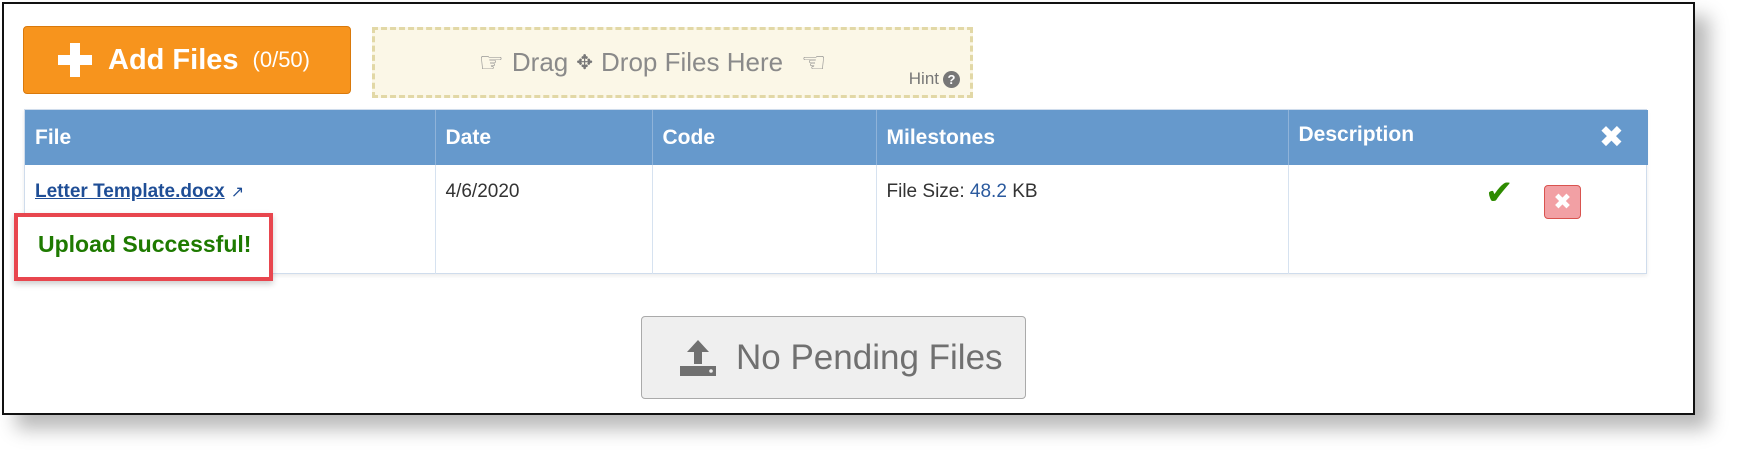 The image size is (1741, 462). What do you see at coordinates (75, 60) in the screenshot?
I see `plus-icon` at bounding box center [75, 60].